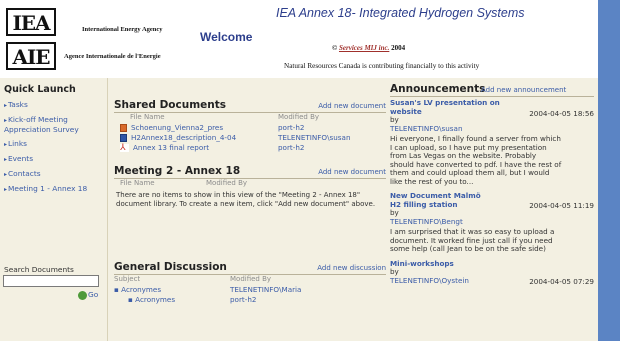 The width and height of the screenshot is (620, 341). Describe the element at coordinates (561, 113) in the screenshot. I see `announcement-date: 2004-04-05 18:56` at that location.